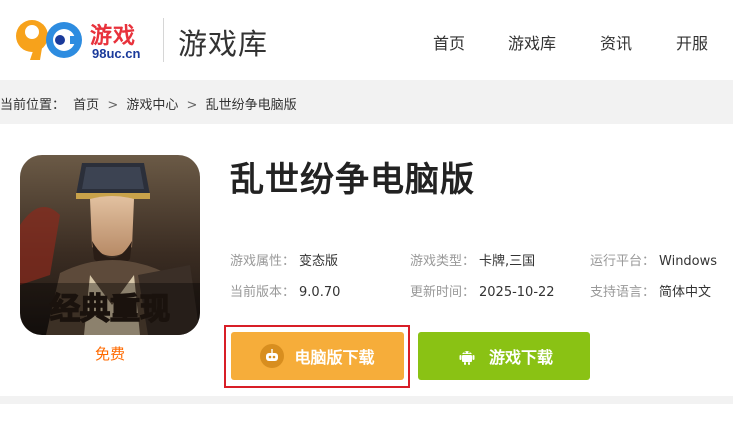 The image size is (733, 441). What do you see at coordinates (532, 42) in the screenshot?
I see `nav-item-game-library: 游戏库` at bounding box center [532, 42].